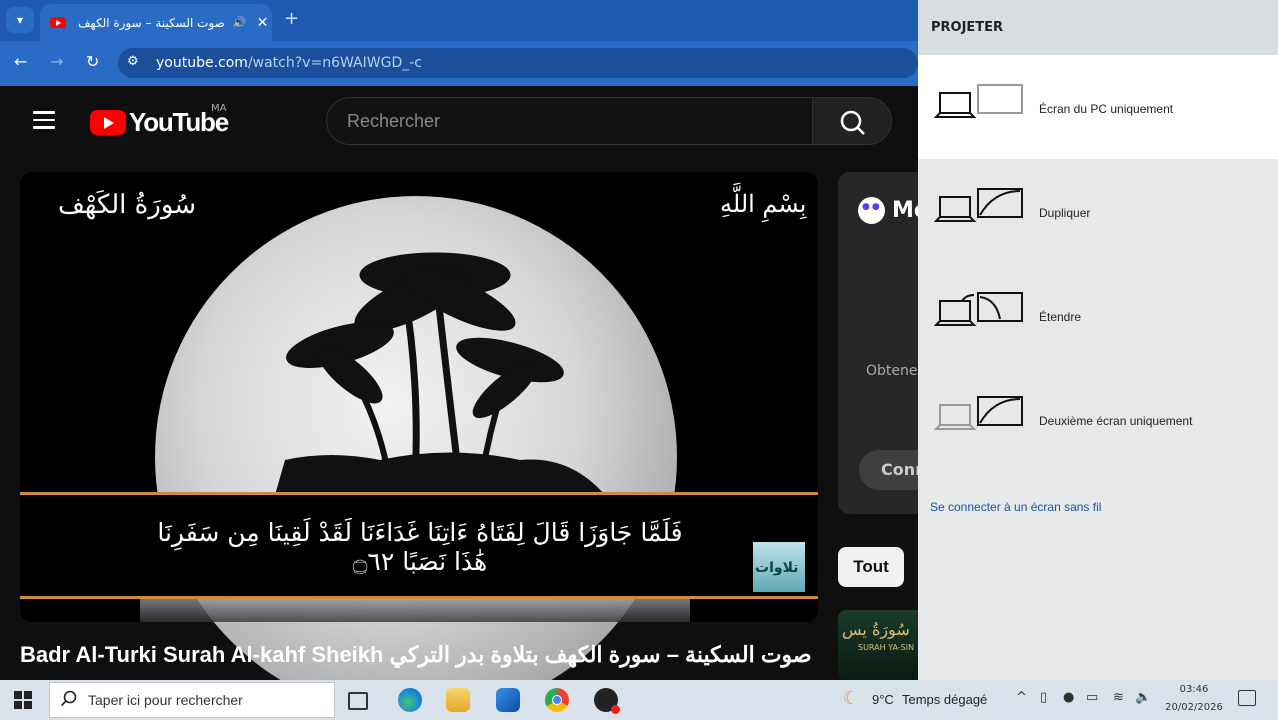 The width and height of the screenshot is (1278, 720). I want to click on back-button: ←, so click(20, 61).